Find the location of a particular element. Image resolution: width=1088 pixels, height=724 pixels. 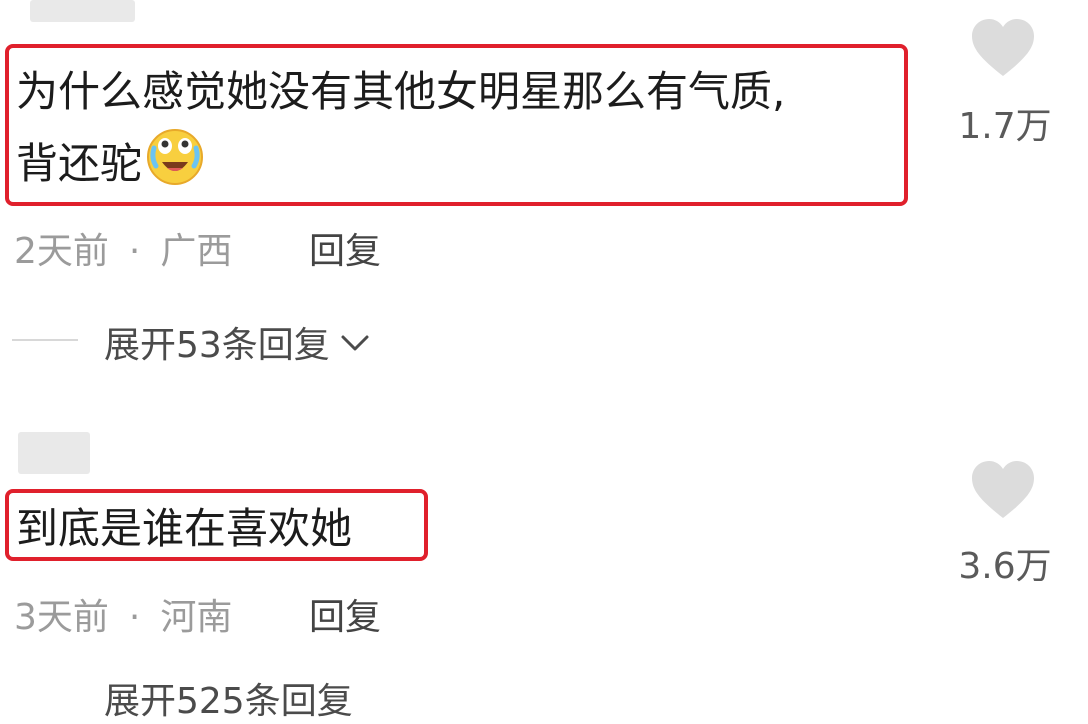

expand-replies-button: 展开53条回复 is located at coordinates (237, 342).